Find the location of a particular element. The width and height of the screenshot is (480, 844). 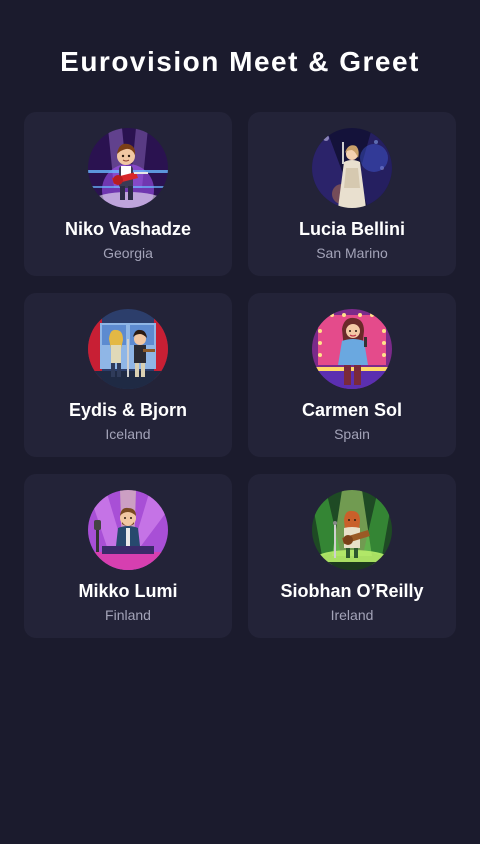

artist-card: Carmen Sol Spain is located at coordinates (352, 375).